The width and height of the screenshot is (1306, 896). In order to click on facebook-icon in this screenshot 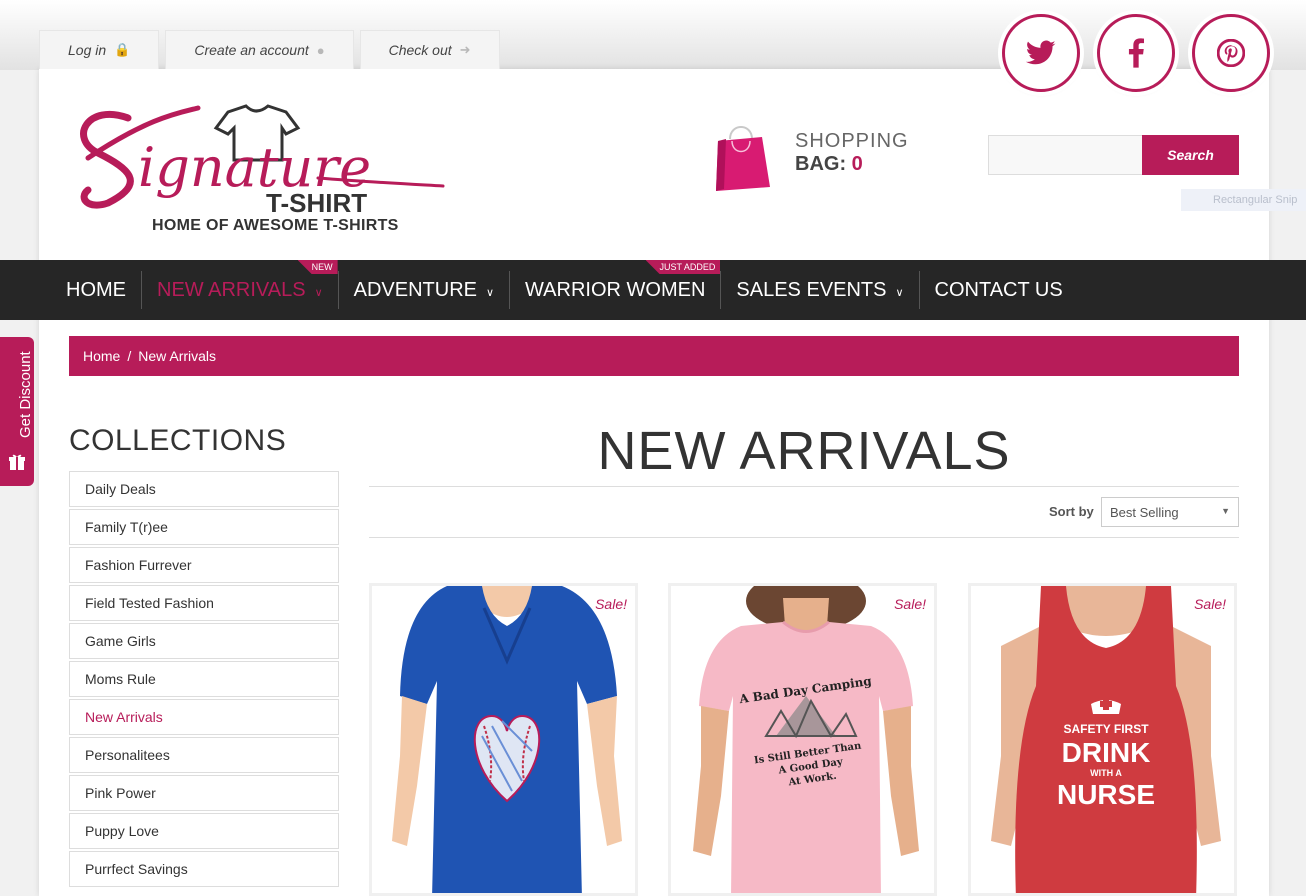, I will do `click(1136, 53)`.